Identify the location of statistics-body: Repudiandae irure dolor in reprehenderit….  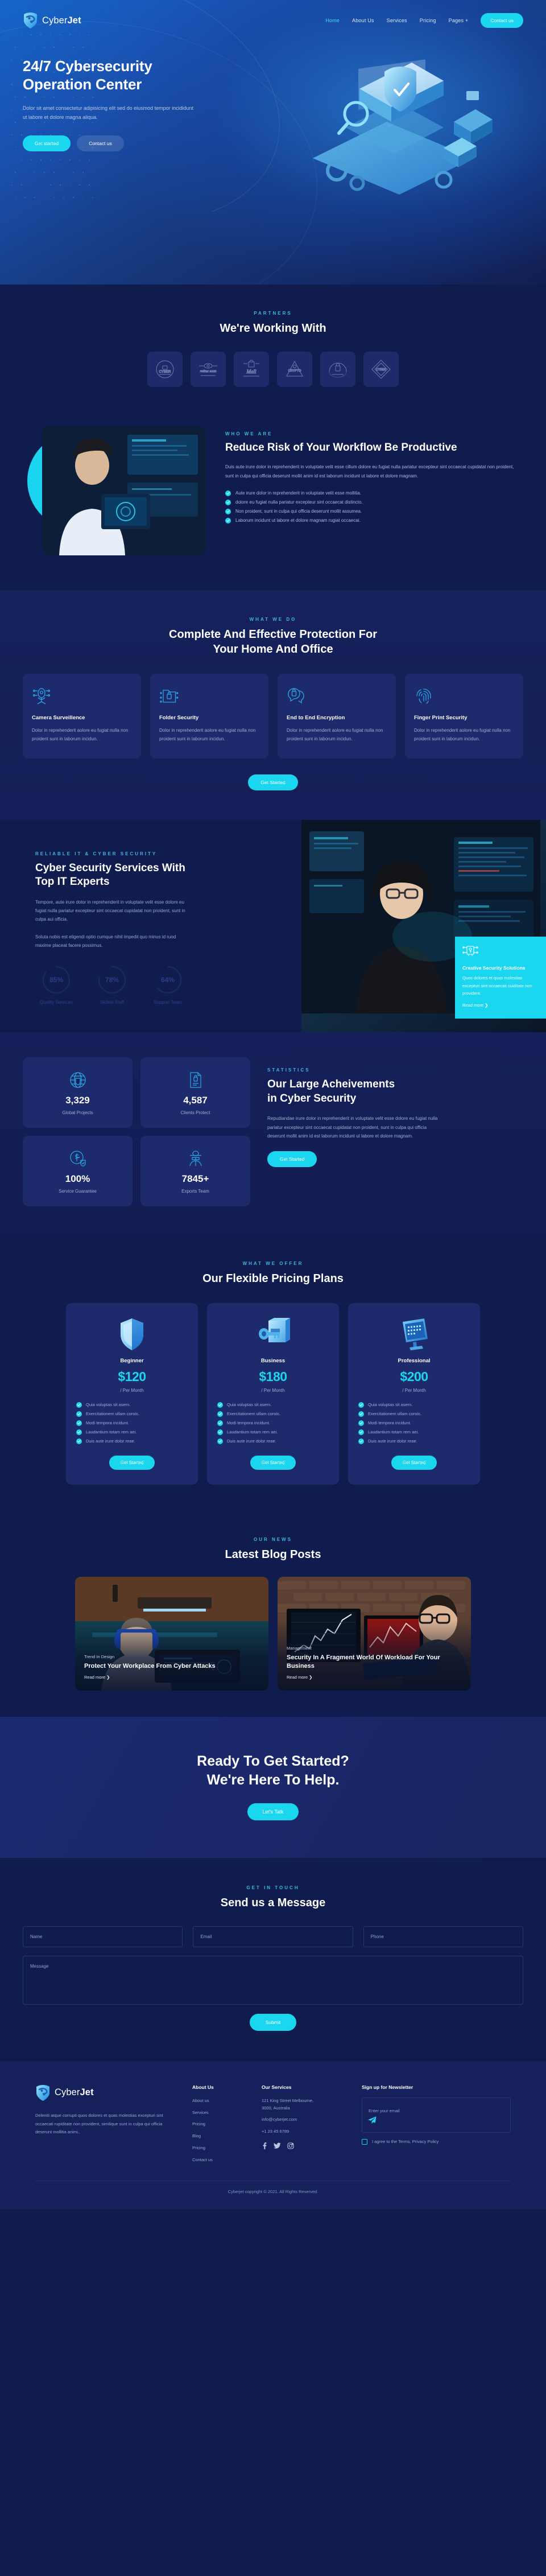
(352, 1127).